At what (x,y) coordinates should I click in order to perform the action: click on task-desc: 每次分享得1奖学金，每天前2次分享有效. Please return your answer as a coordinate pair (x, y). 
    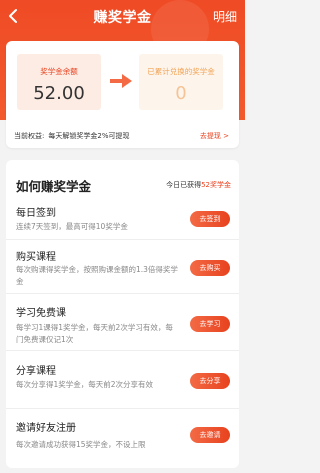
    Looking at the image, I should click on (85, 384).